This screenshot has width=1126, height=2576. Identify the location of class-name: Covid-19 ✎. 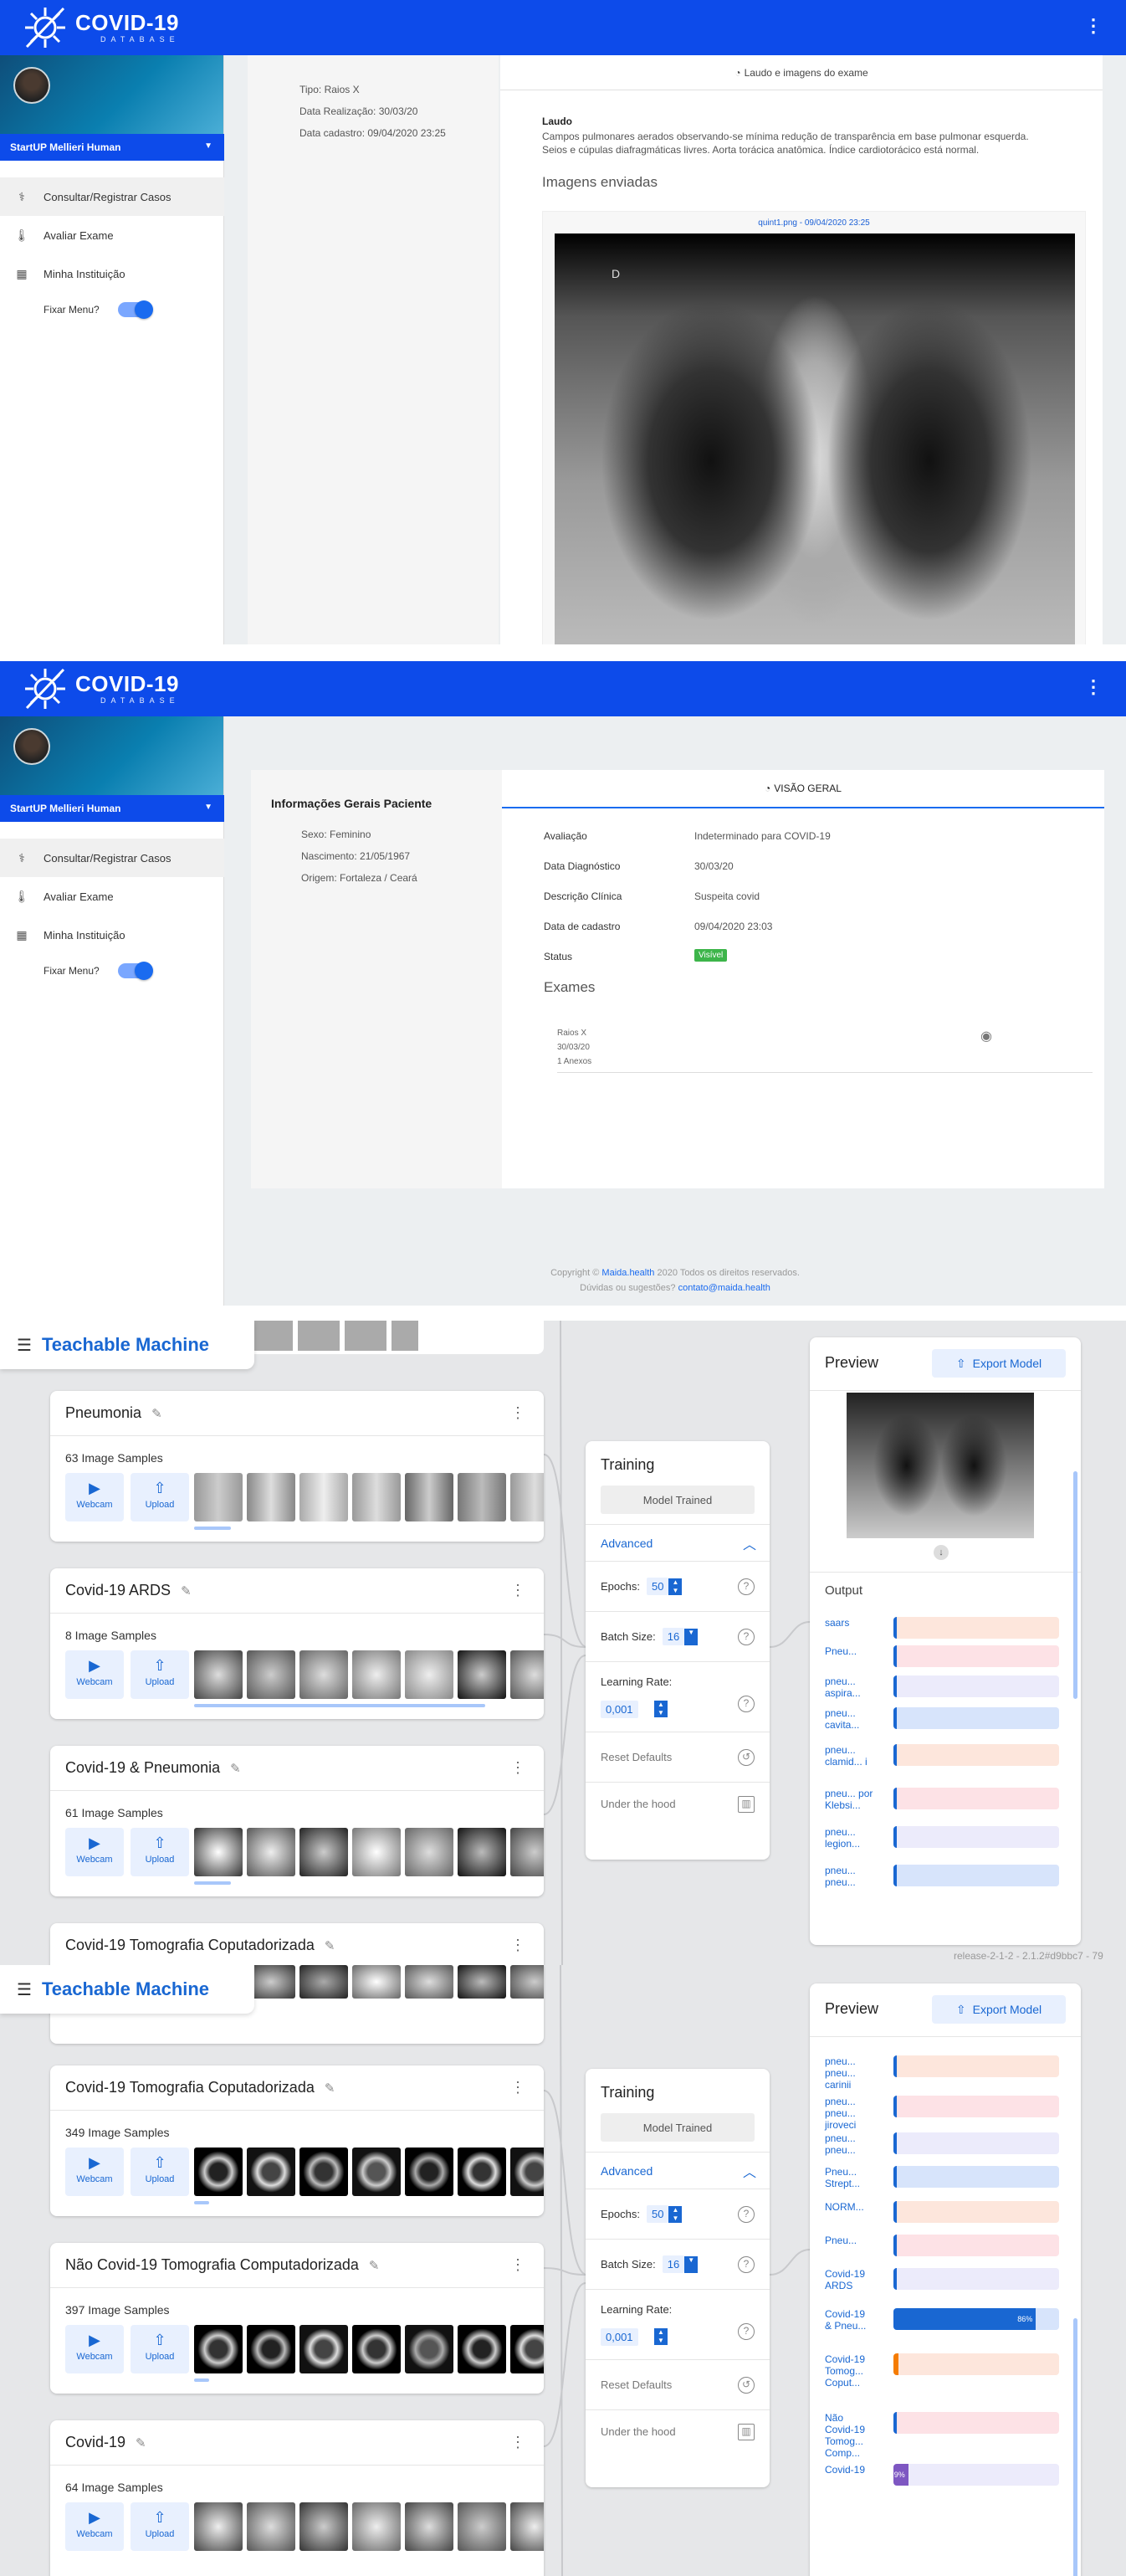
(297, 2443).